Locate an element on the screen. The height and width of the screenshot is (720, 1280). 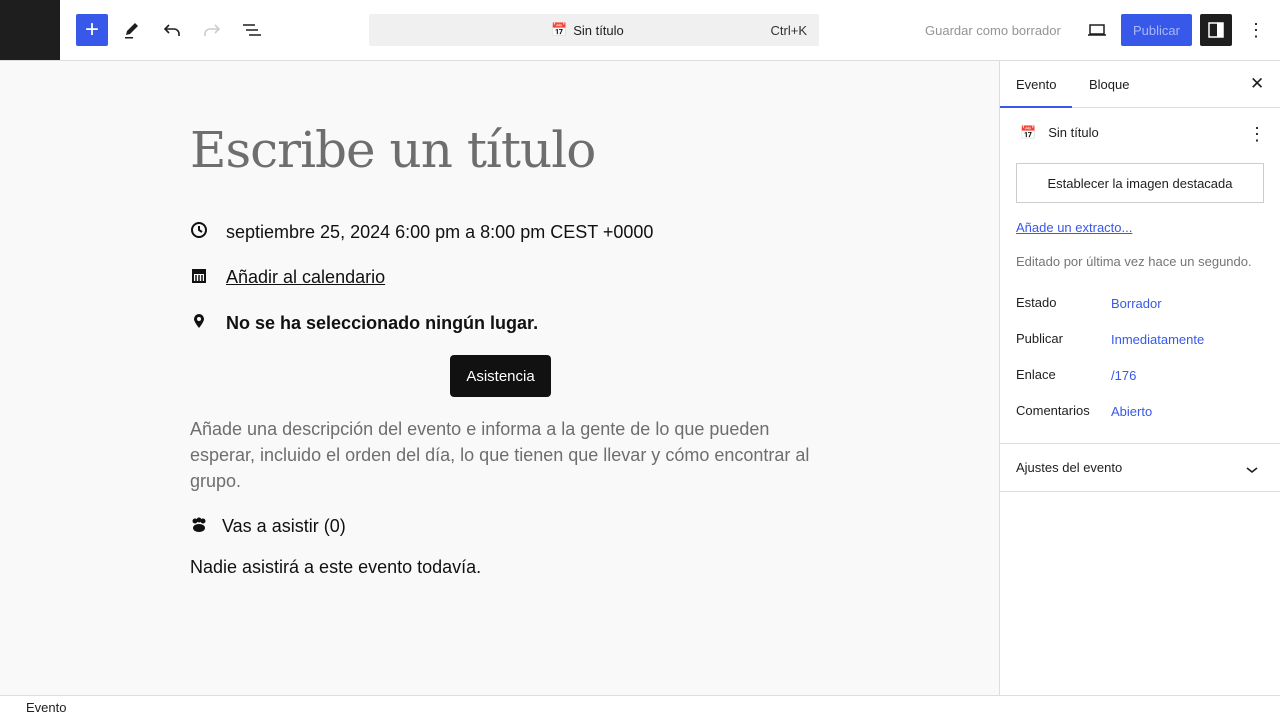
desktop-icon is located at coordinates (1097, 30).